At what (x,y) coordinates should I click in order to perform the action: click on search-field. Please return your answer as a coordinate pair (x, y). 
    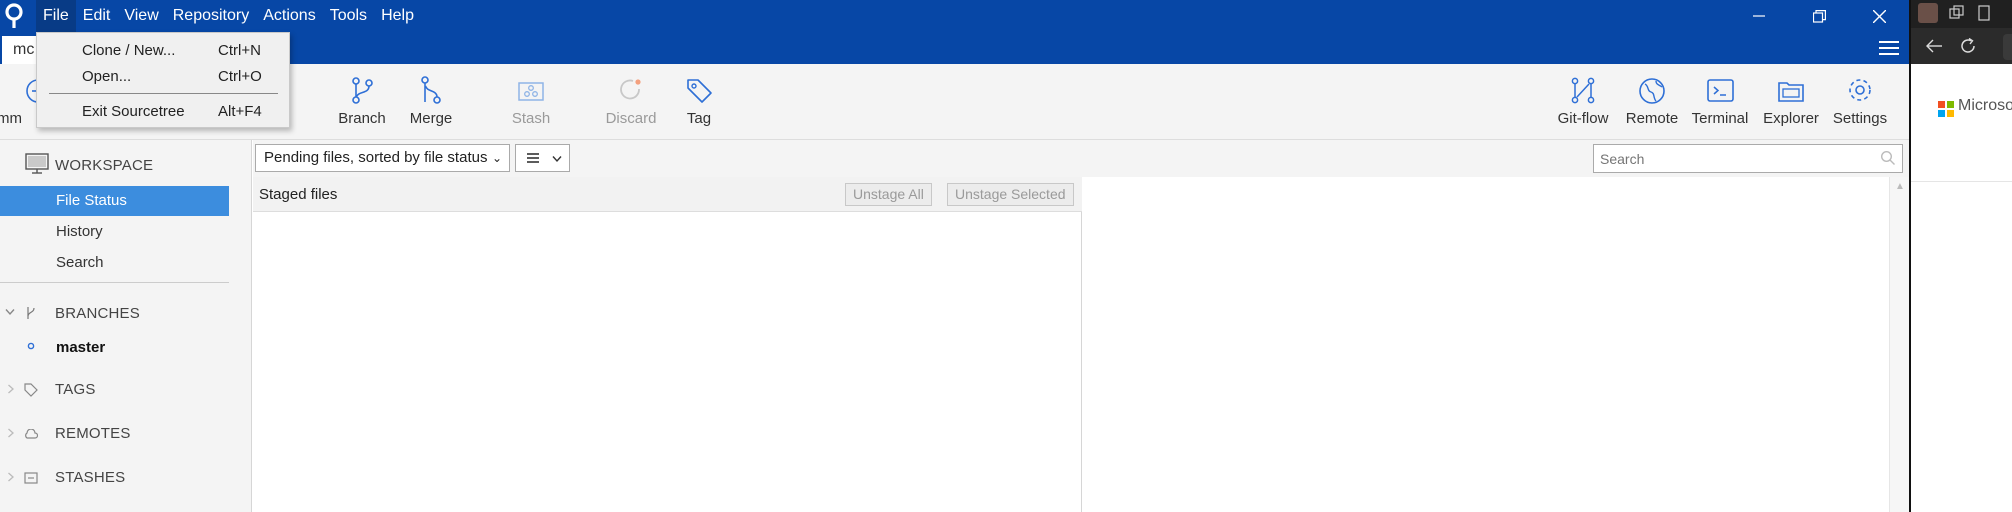
    Looking at the image, I should click on (1748, 158).